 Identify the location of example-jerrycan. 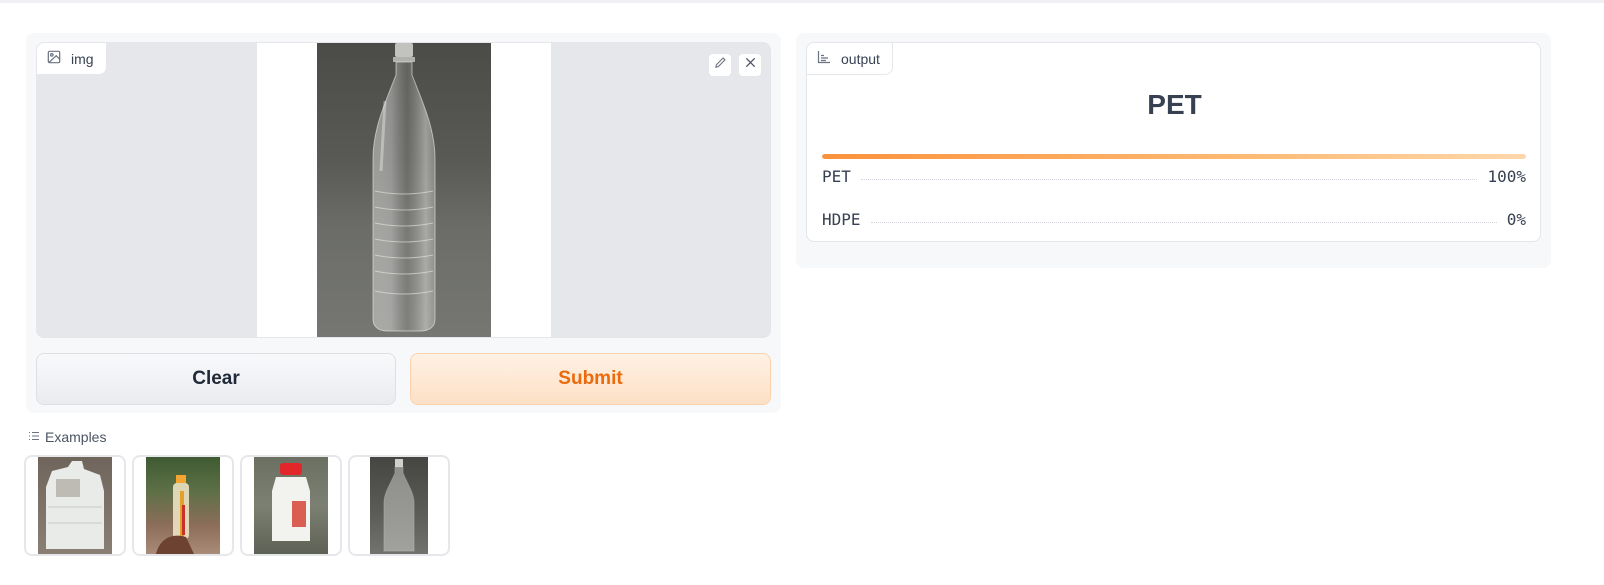
(75, 505).